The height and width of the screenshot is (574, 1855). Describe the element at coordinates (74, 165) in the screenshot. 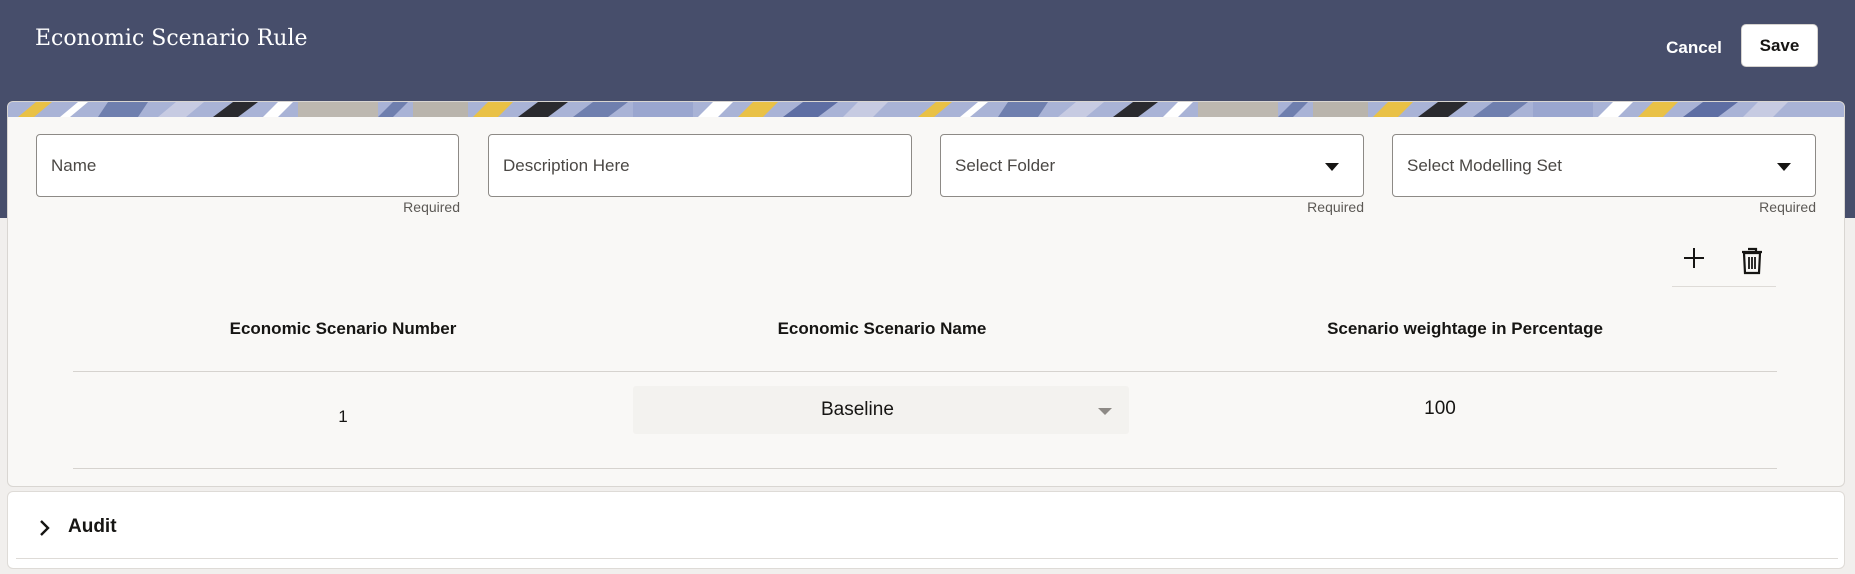

I see `name-placeholder: Name` at that location.